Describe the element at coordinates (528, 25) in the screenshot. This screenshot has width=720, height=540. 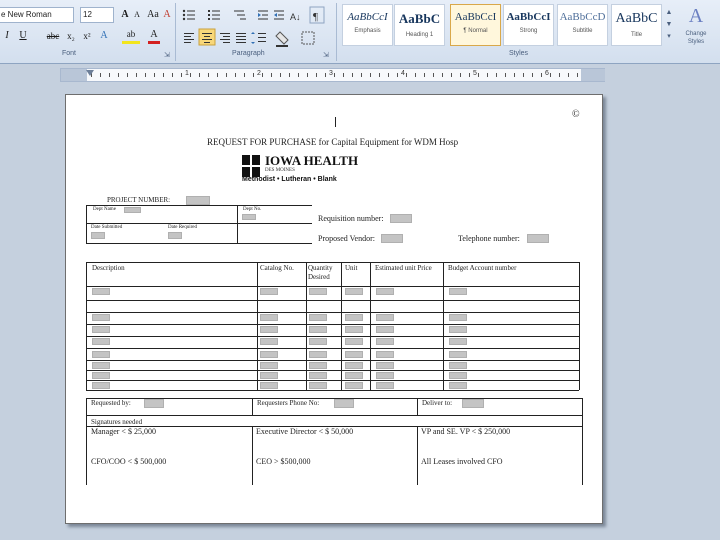
I see `style-strong: AaBbCcI Strong` at that location.